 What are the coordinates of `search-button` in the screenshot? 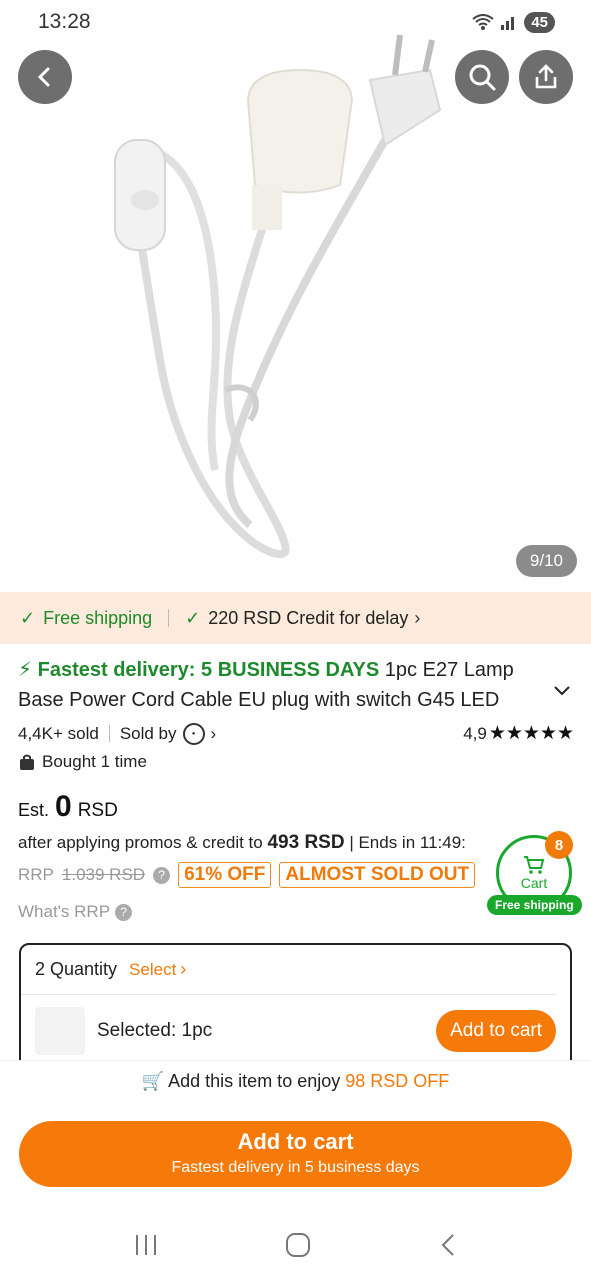 It's located at (482, 77).